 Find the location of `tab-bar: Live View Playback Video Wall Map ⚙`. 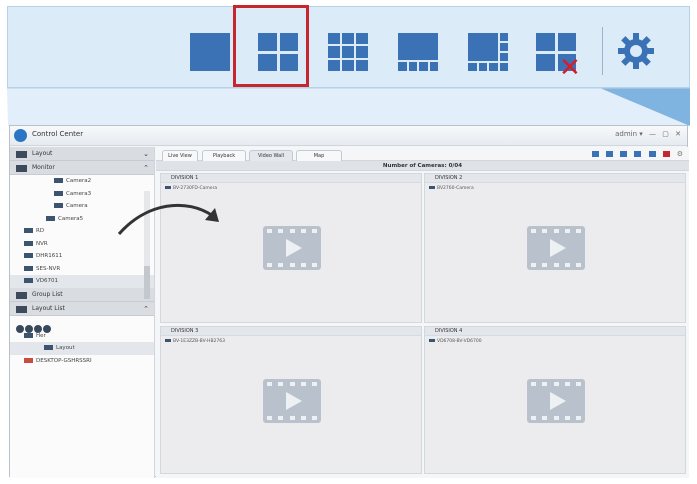

tab-bar: Live View Playback Video Wall Map ⚙ is located at coordinates (422, 154).